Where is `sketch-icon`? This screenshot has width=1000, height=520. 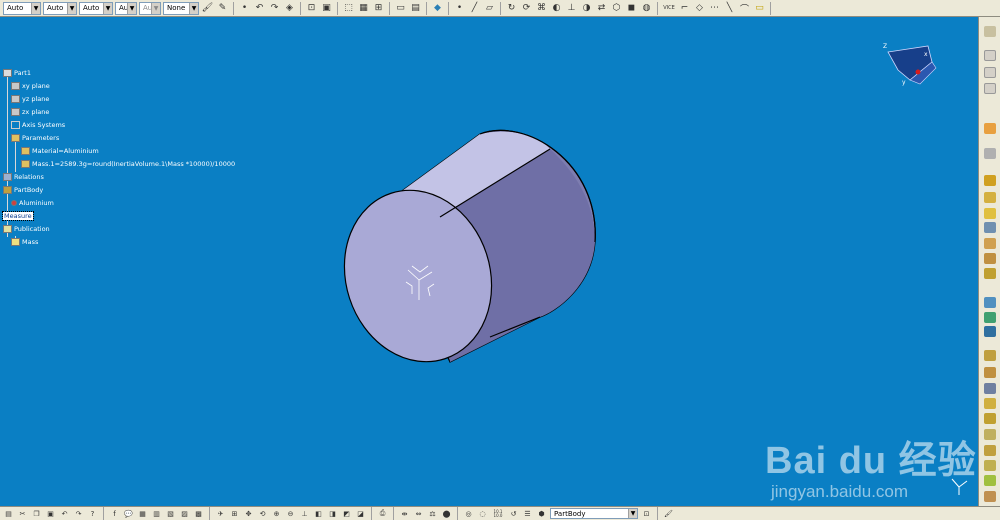
sketch-icon is located at coordinates (990, 153).